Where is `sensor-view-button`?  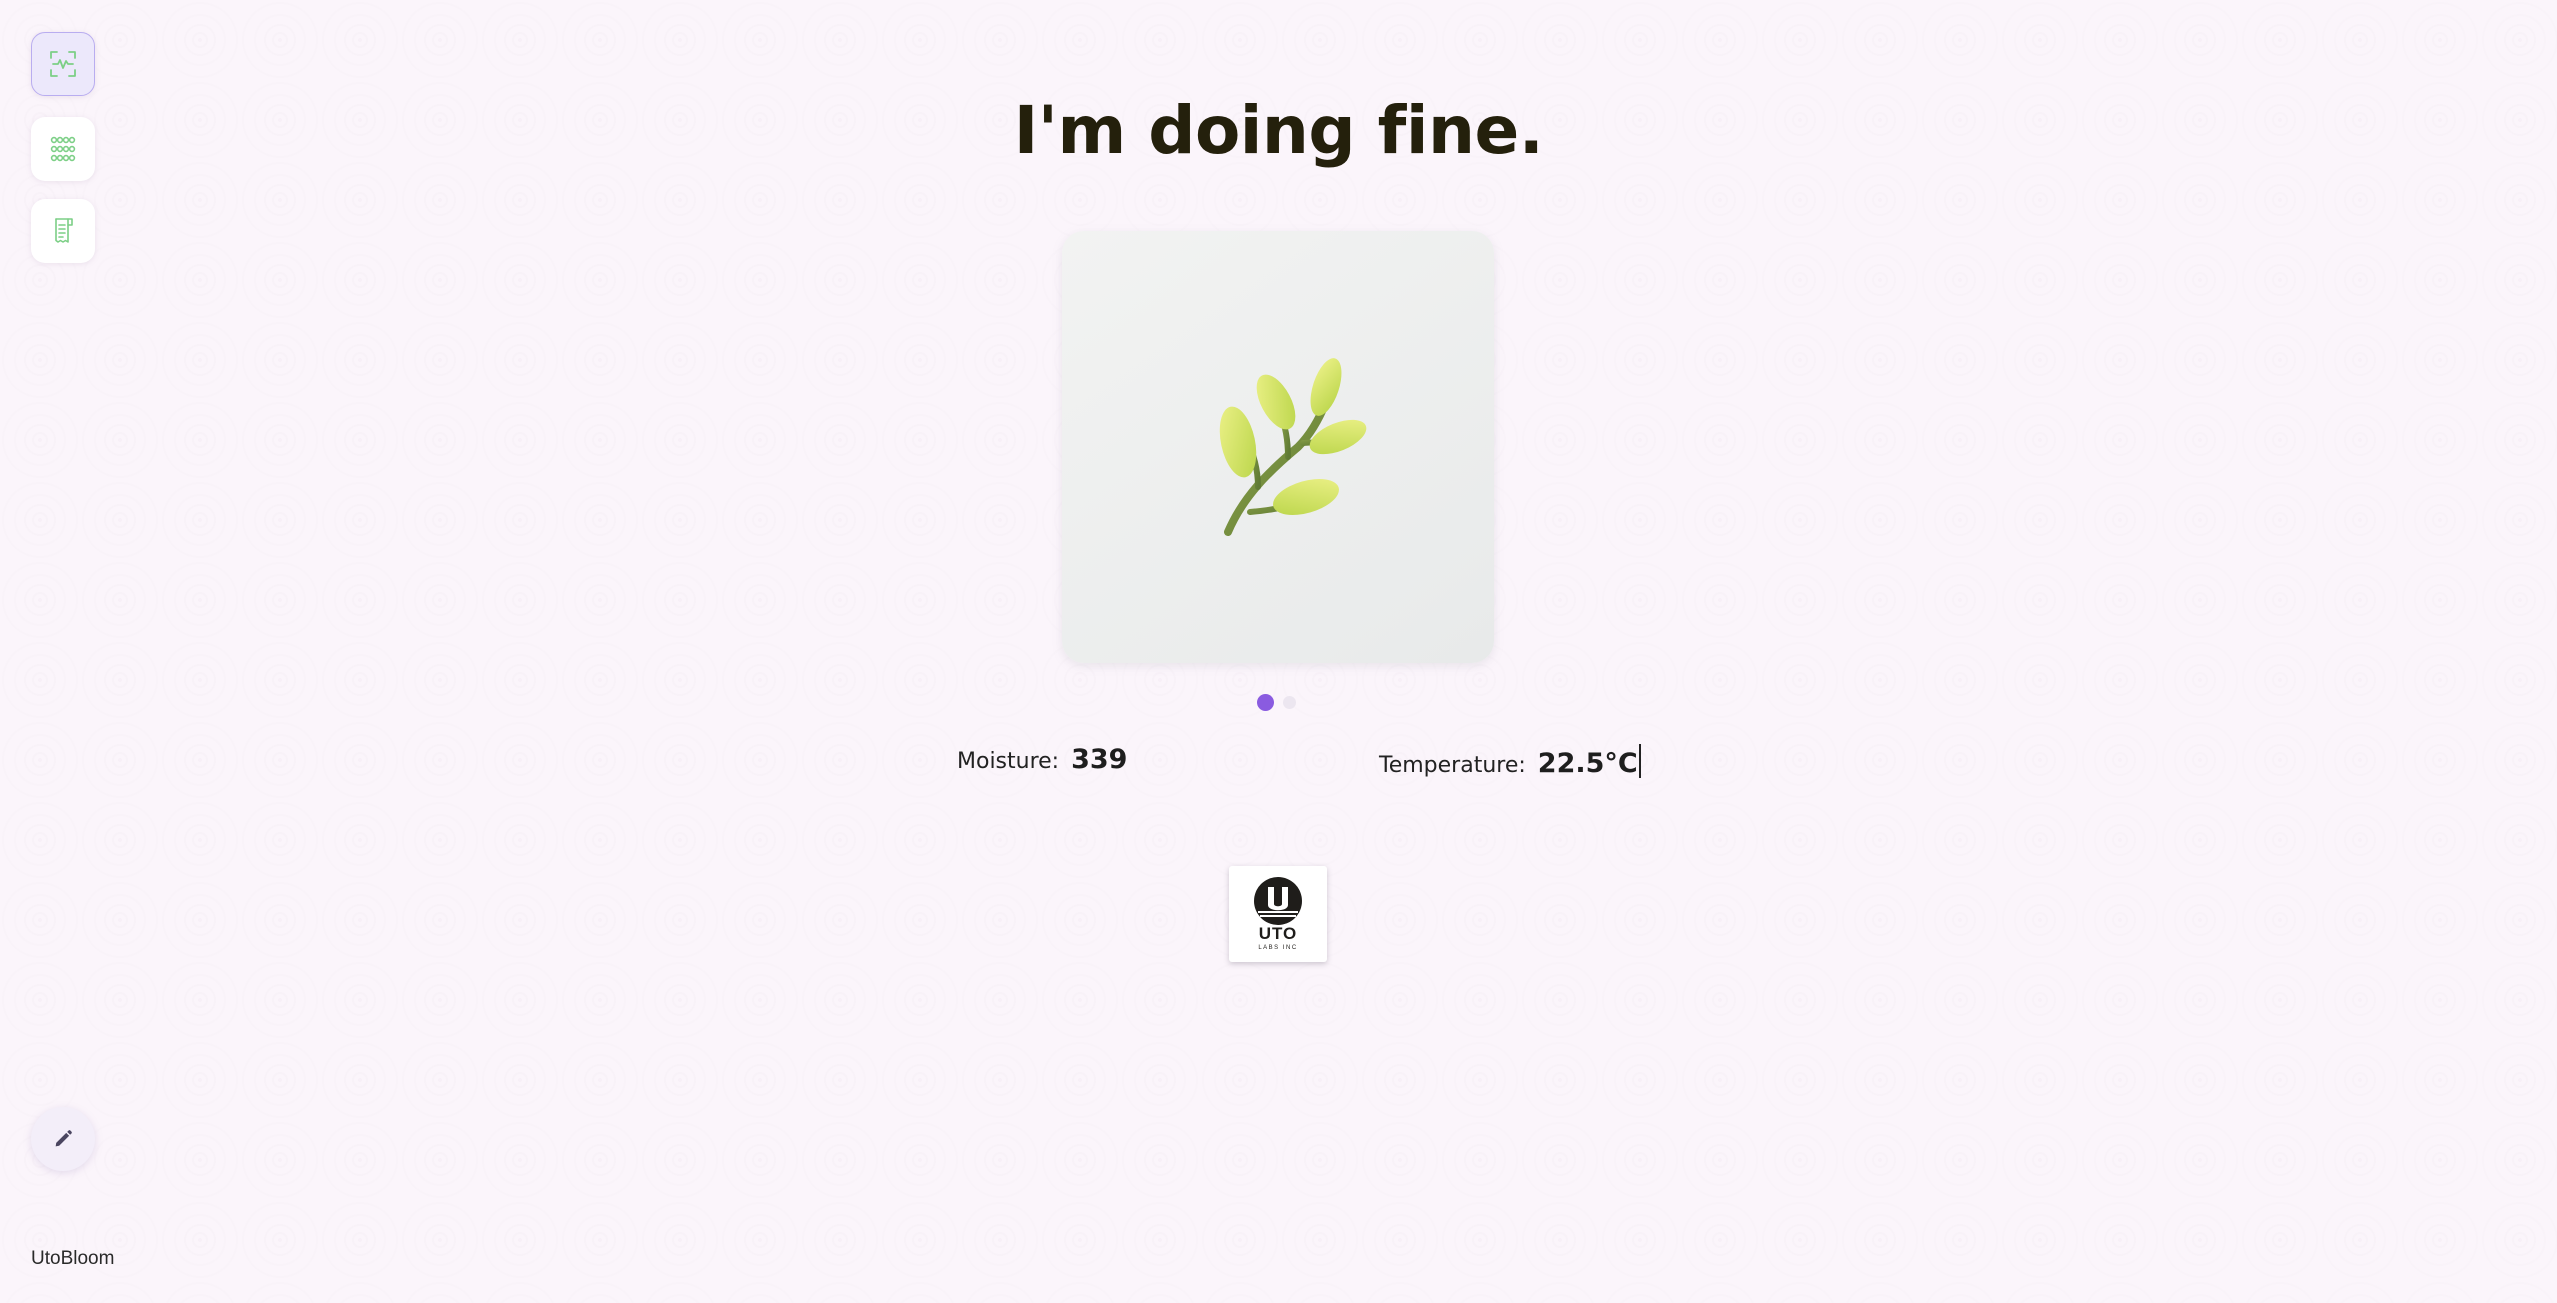 sensor-view-button is located at coordinates (63, 64).